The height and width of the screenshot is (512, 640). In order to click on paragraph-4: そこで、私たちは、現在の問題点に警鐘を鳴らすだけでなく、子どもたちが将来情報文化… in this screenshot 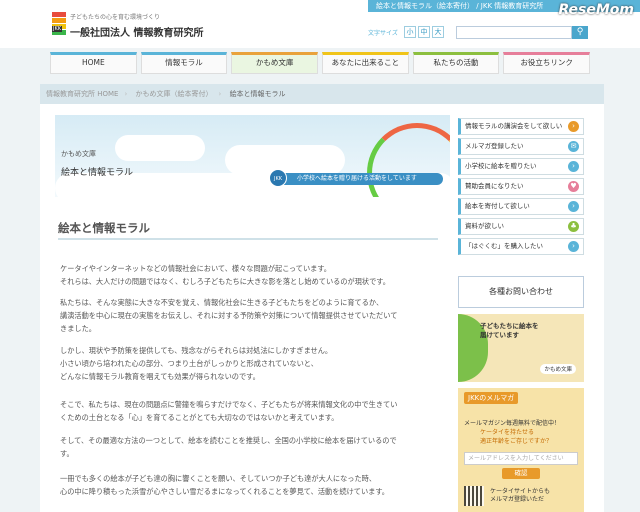, I will do `click(252, 411)`.